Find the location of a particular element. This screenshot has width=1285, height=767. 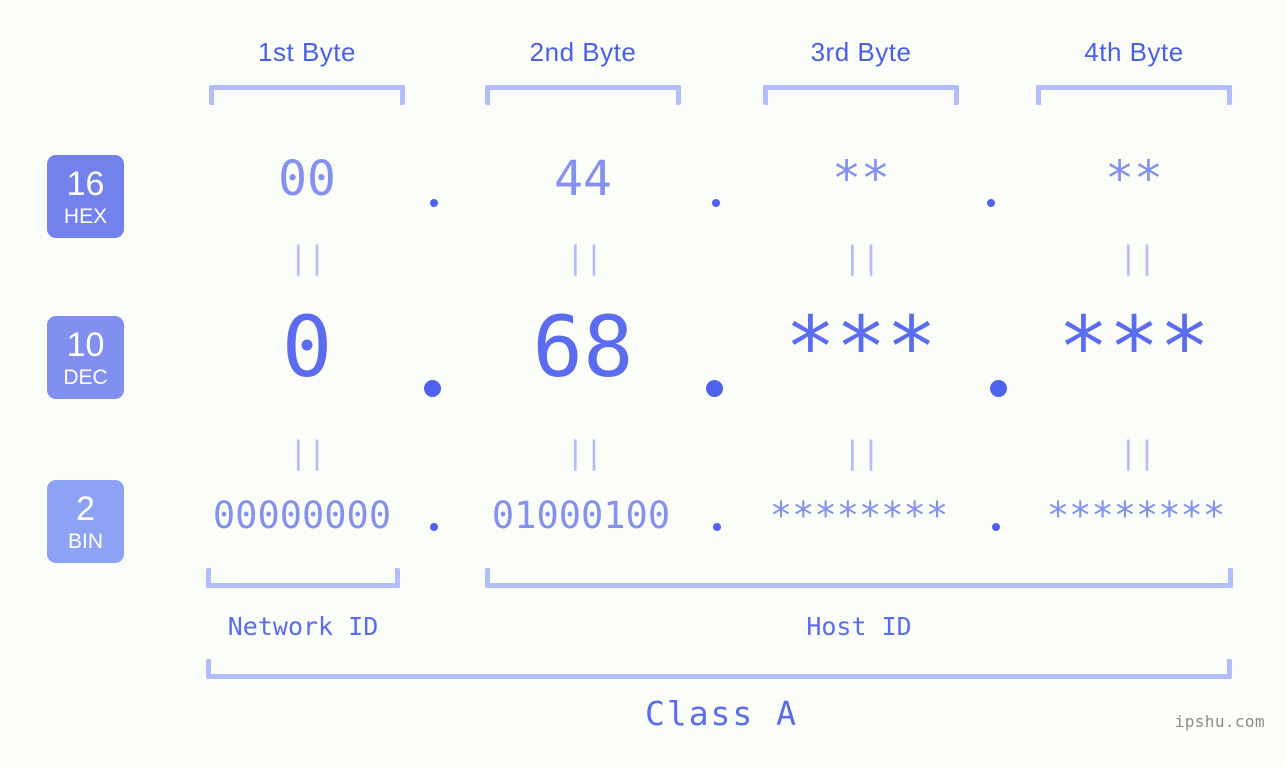

base-badge-hex-number: 16 is located at coordinates (85, 183).